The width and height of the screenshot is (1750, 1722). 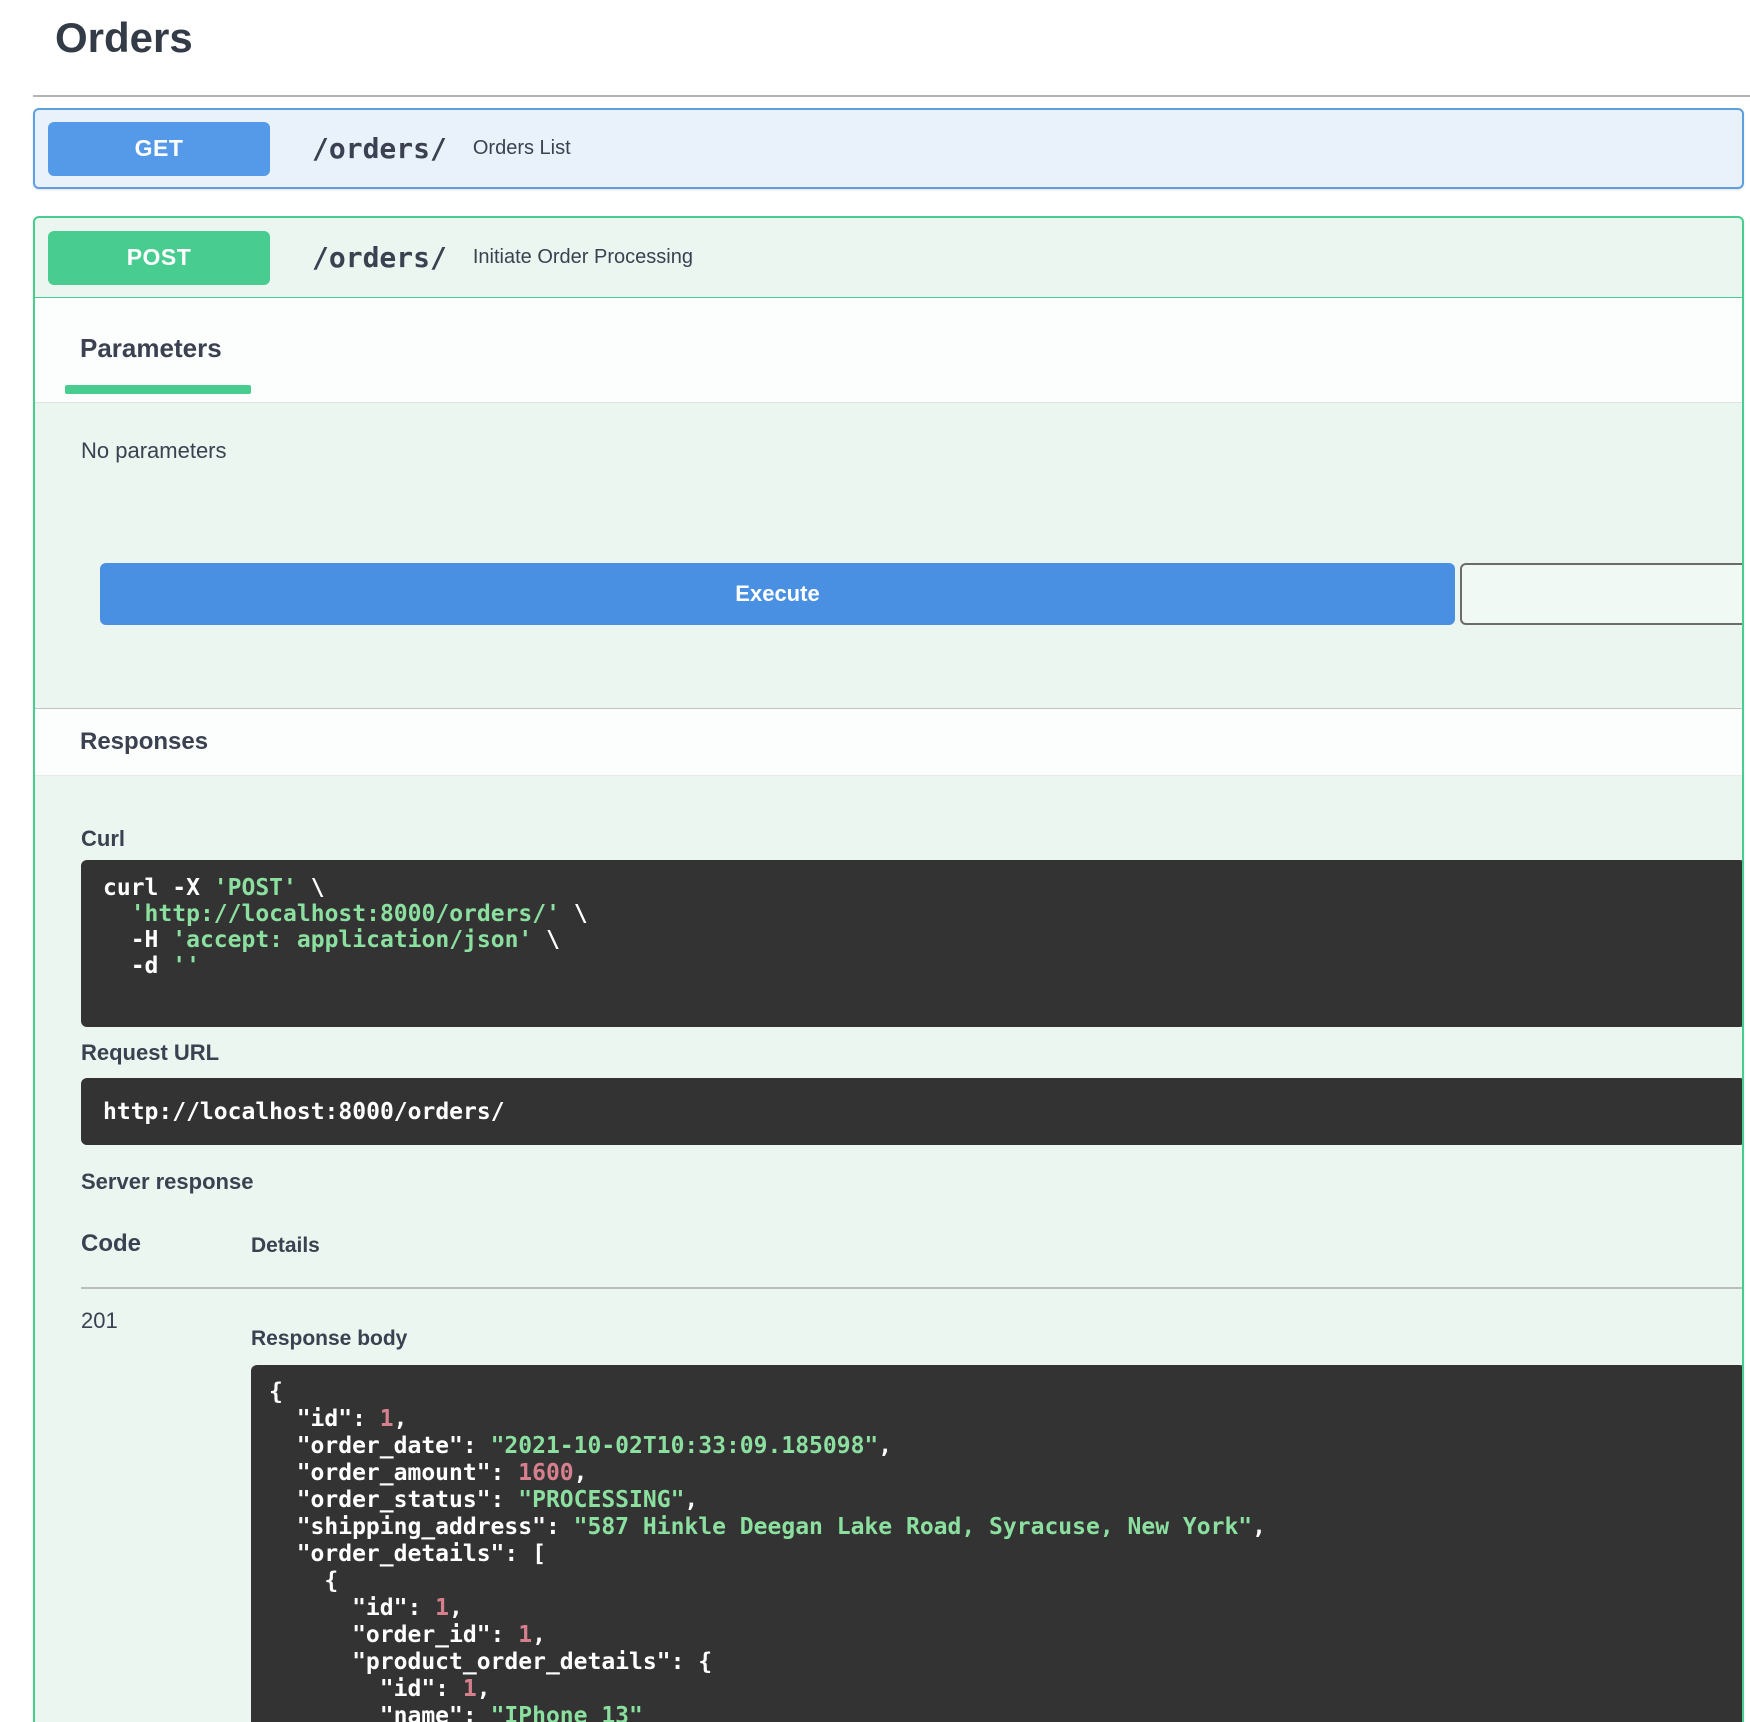 I want to click on no-parameters-text: No parameters, so click(x=154, y=450).